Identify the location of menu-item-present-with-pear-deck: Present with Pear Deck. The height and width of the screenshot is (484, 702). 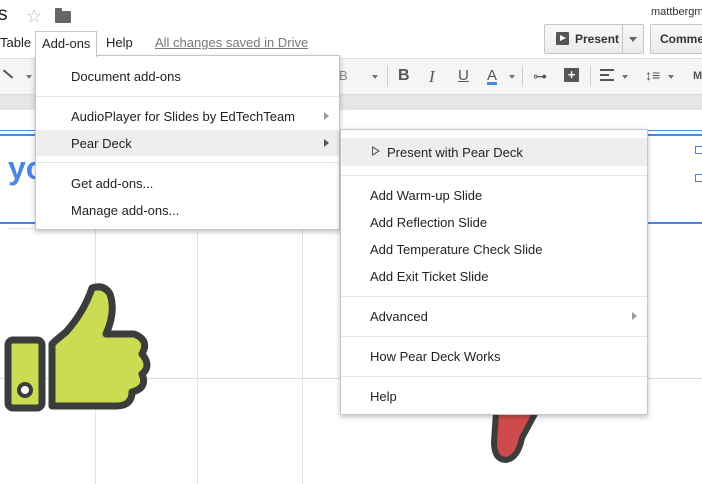
(494, 152).